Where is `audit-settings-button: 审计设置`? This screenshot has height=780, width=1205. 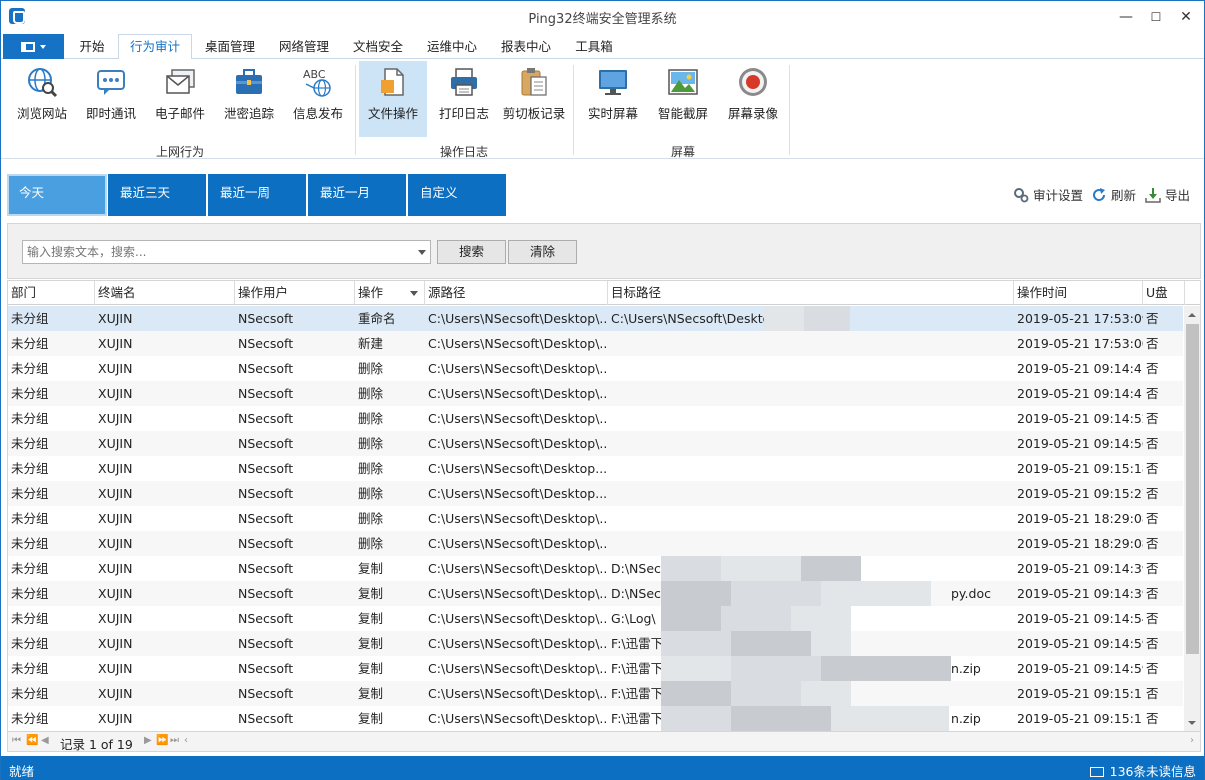 audit-settings-button: 审计设置 is located at coordinates (1048, 194).